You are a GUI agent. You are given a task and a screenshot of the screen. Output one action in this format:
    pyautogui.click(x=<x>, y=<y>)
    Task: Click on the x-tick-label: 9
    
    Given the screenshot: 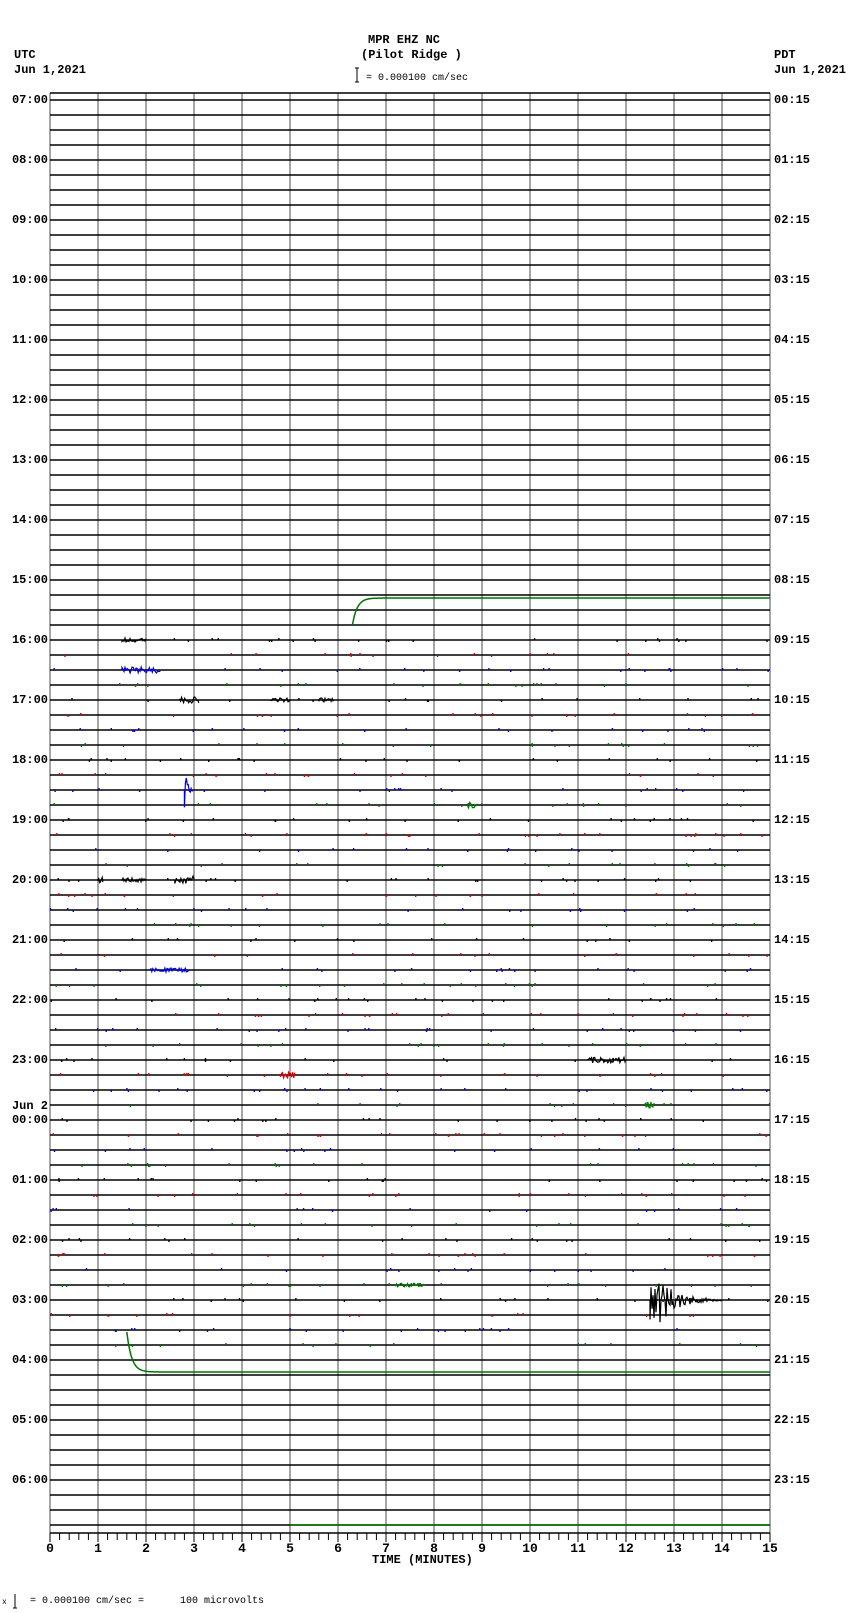 What is the action you would take?
    pyautogui.click(x=482, y=1548)
    